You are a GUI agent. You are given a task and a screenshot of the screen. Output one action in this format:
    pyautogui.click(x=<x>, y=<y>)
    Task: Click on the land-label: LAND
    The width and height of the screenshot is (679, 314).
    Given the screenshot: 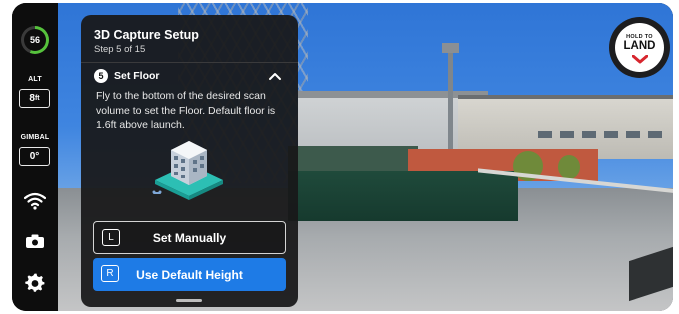 What is the action you would take?
    pyautogui.click(x=639, y=46)
    